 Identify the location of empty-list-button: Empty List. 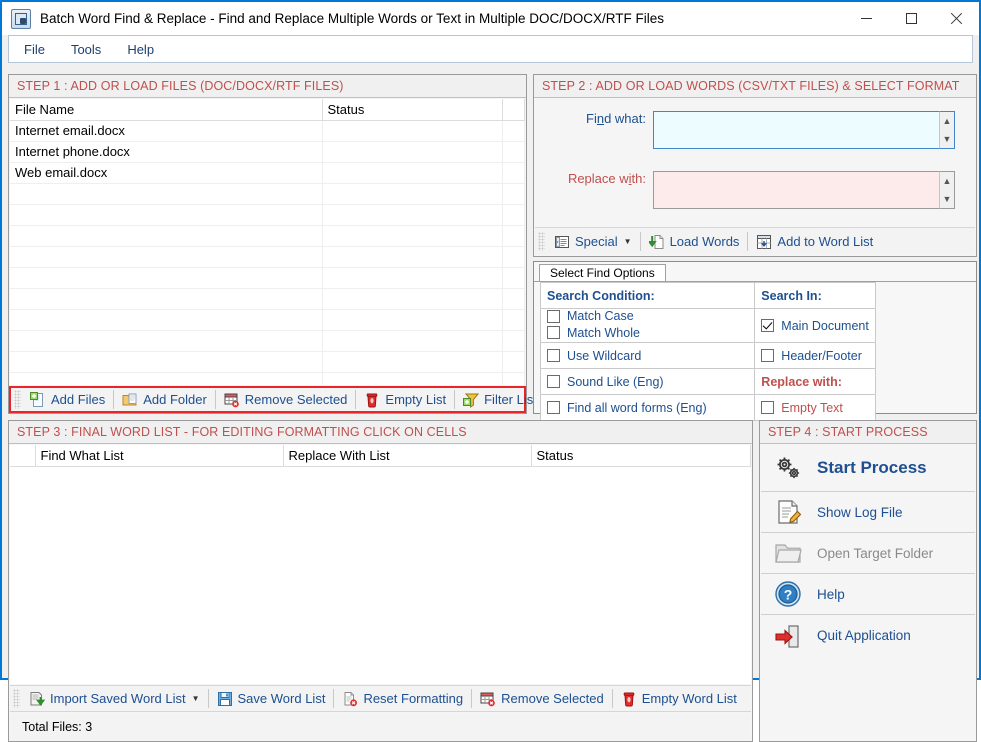
(405, 399).